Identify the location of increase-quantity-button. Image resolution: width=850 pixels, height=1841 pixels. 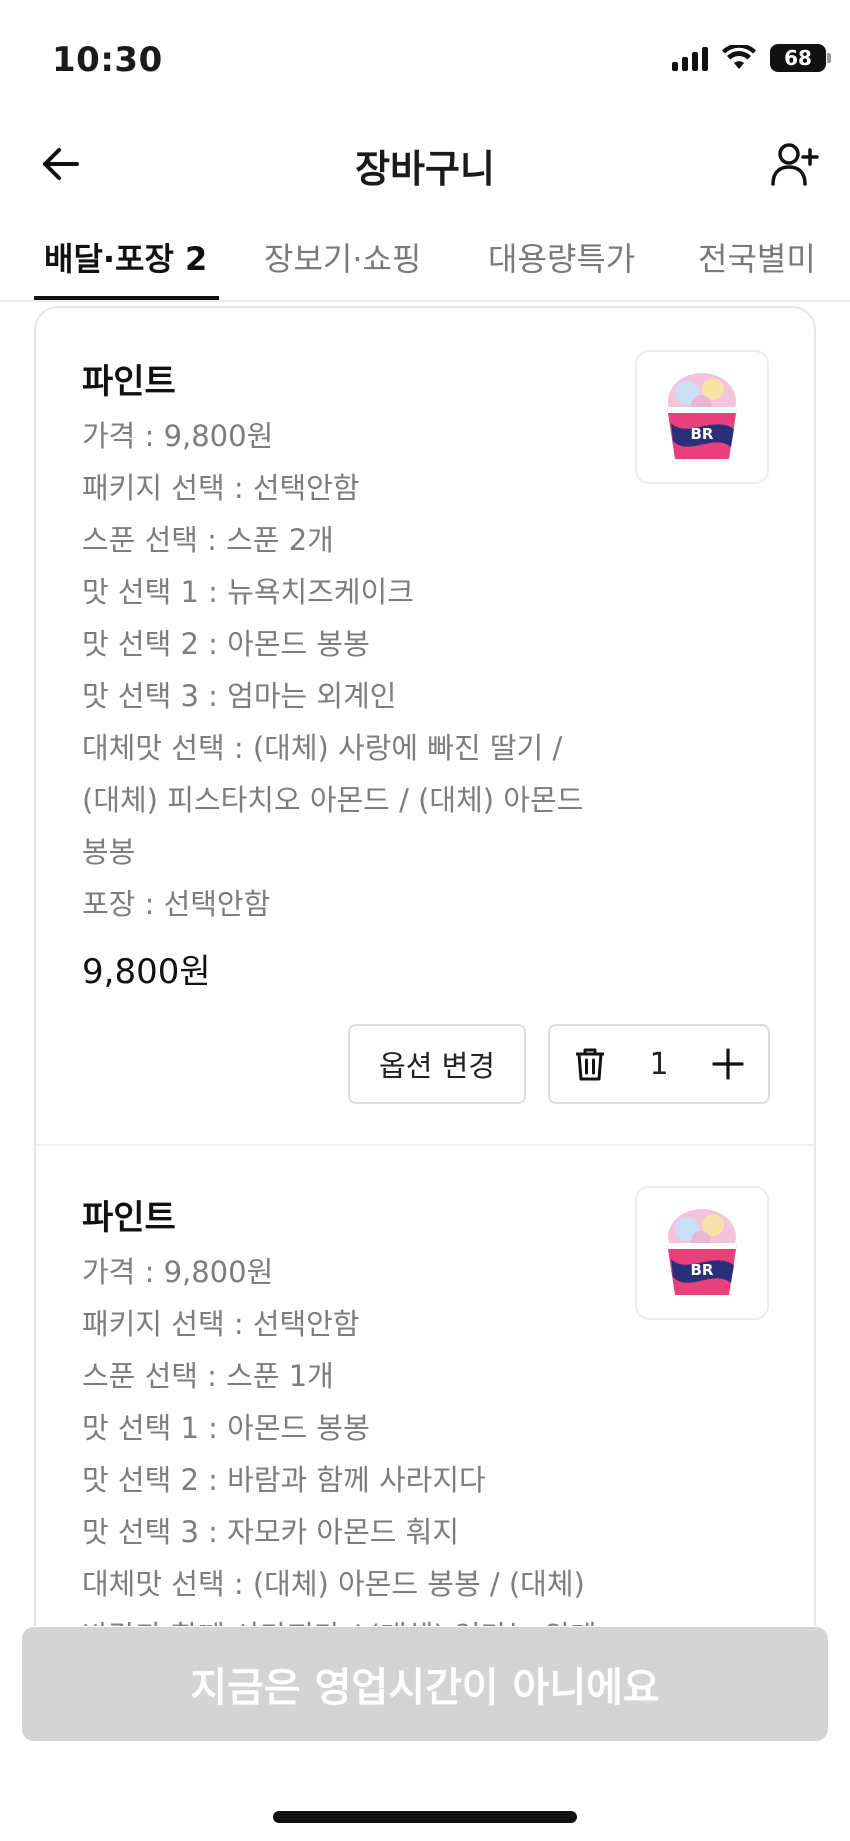
(728, 1064).